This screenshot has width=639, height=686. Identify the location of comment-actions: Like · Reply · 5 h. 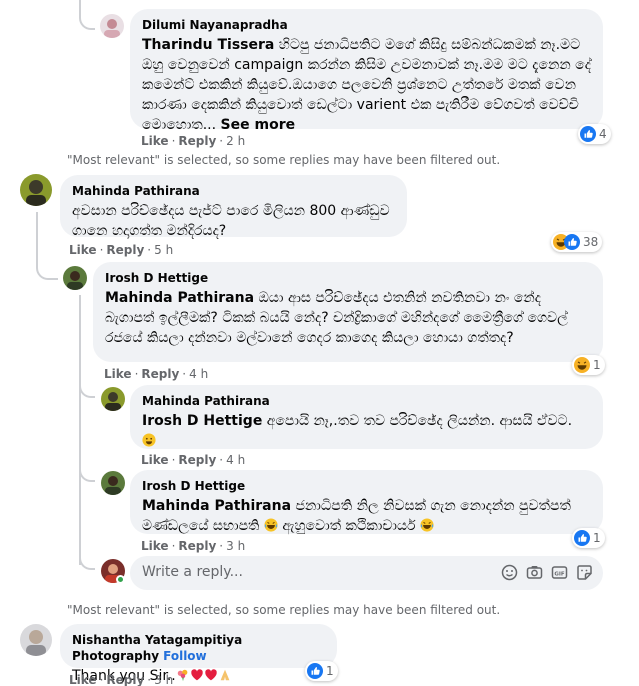
(121, 250).